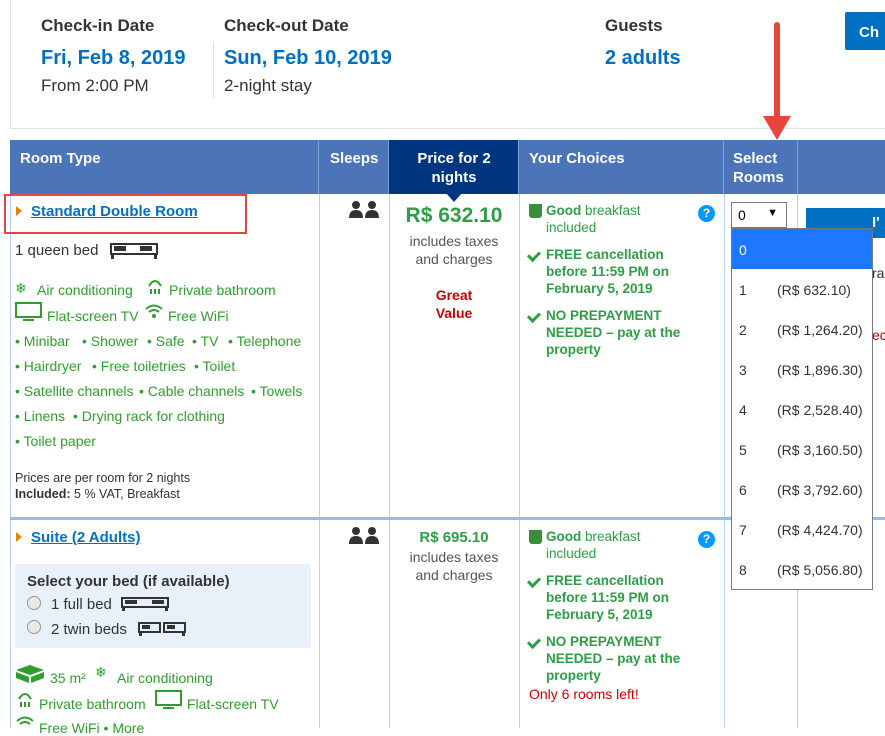  What do you see at coordinates (52, 366) in the screenshot?
I see `facility-label: Hairdryer` at bounding box center [52, 366].